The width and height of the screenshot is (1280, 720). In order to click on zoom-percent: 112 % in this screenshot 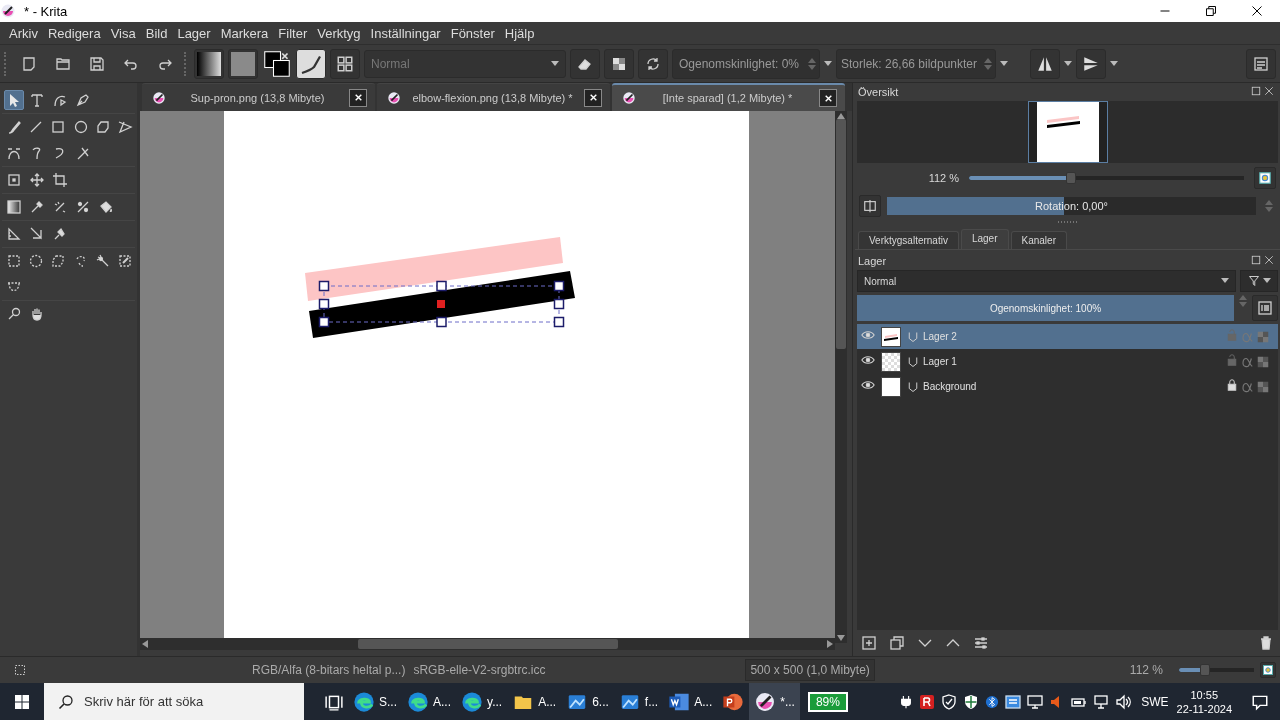, I will do `click(943, 178)`.